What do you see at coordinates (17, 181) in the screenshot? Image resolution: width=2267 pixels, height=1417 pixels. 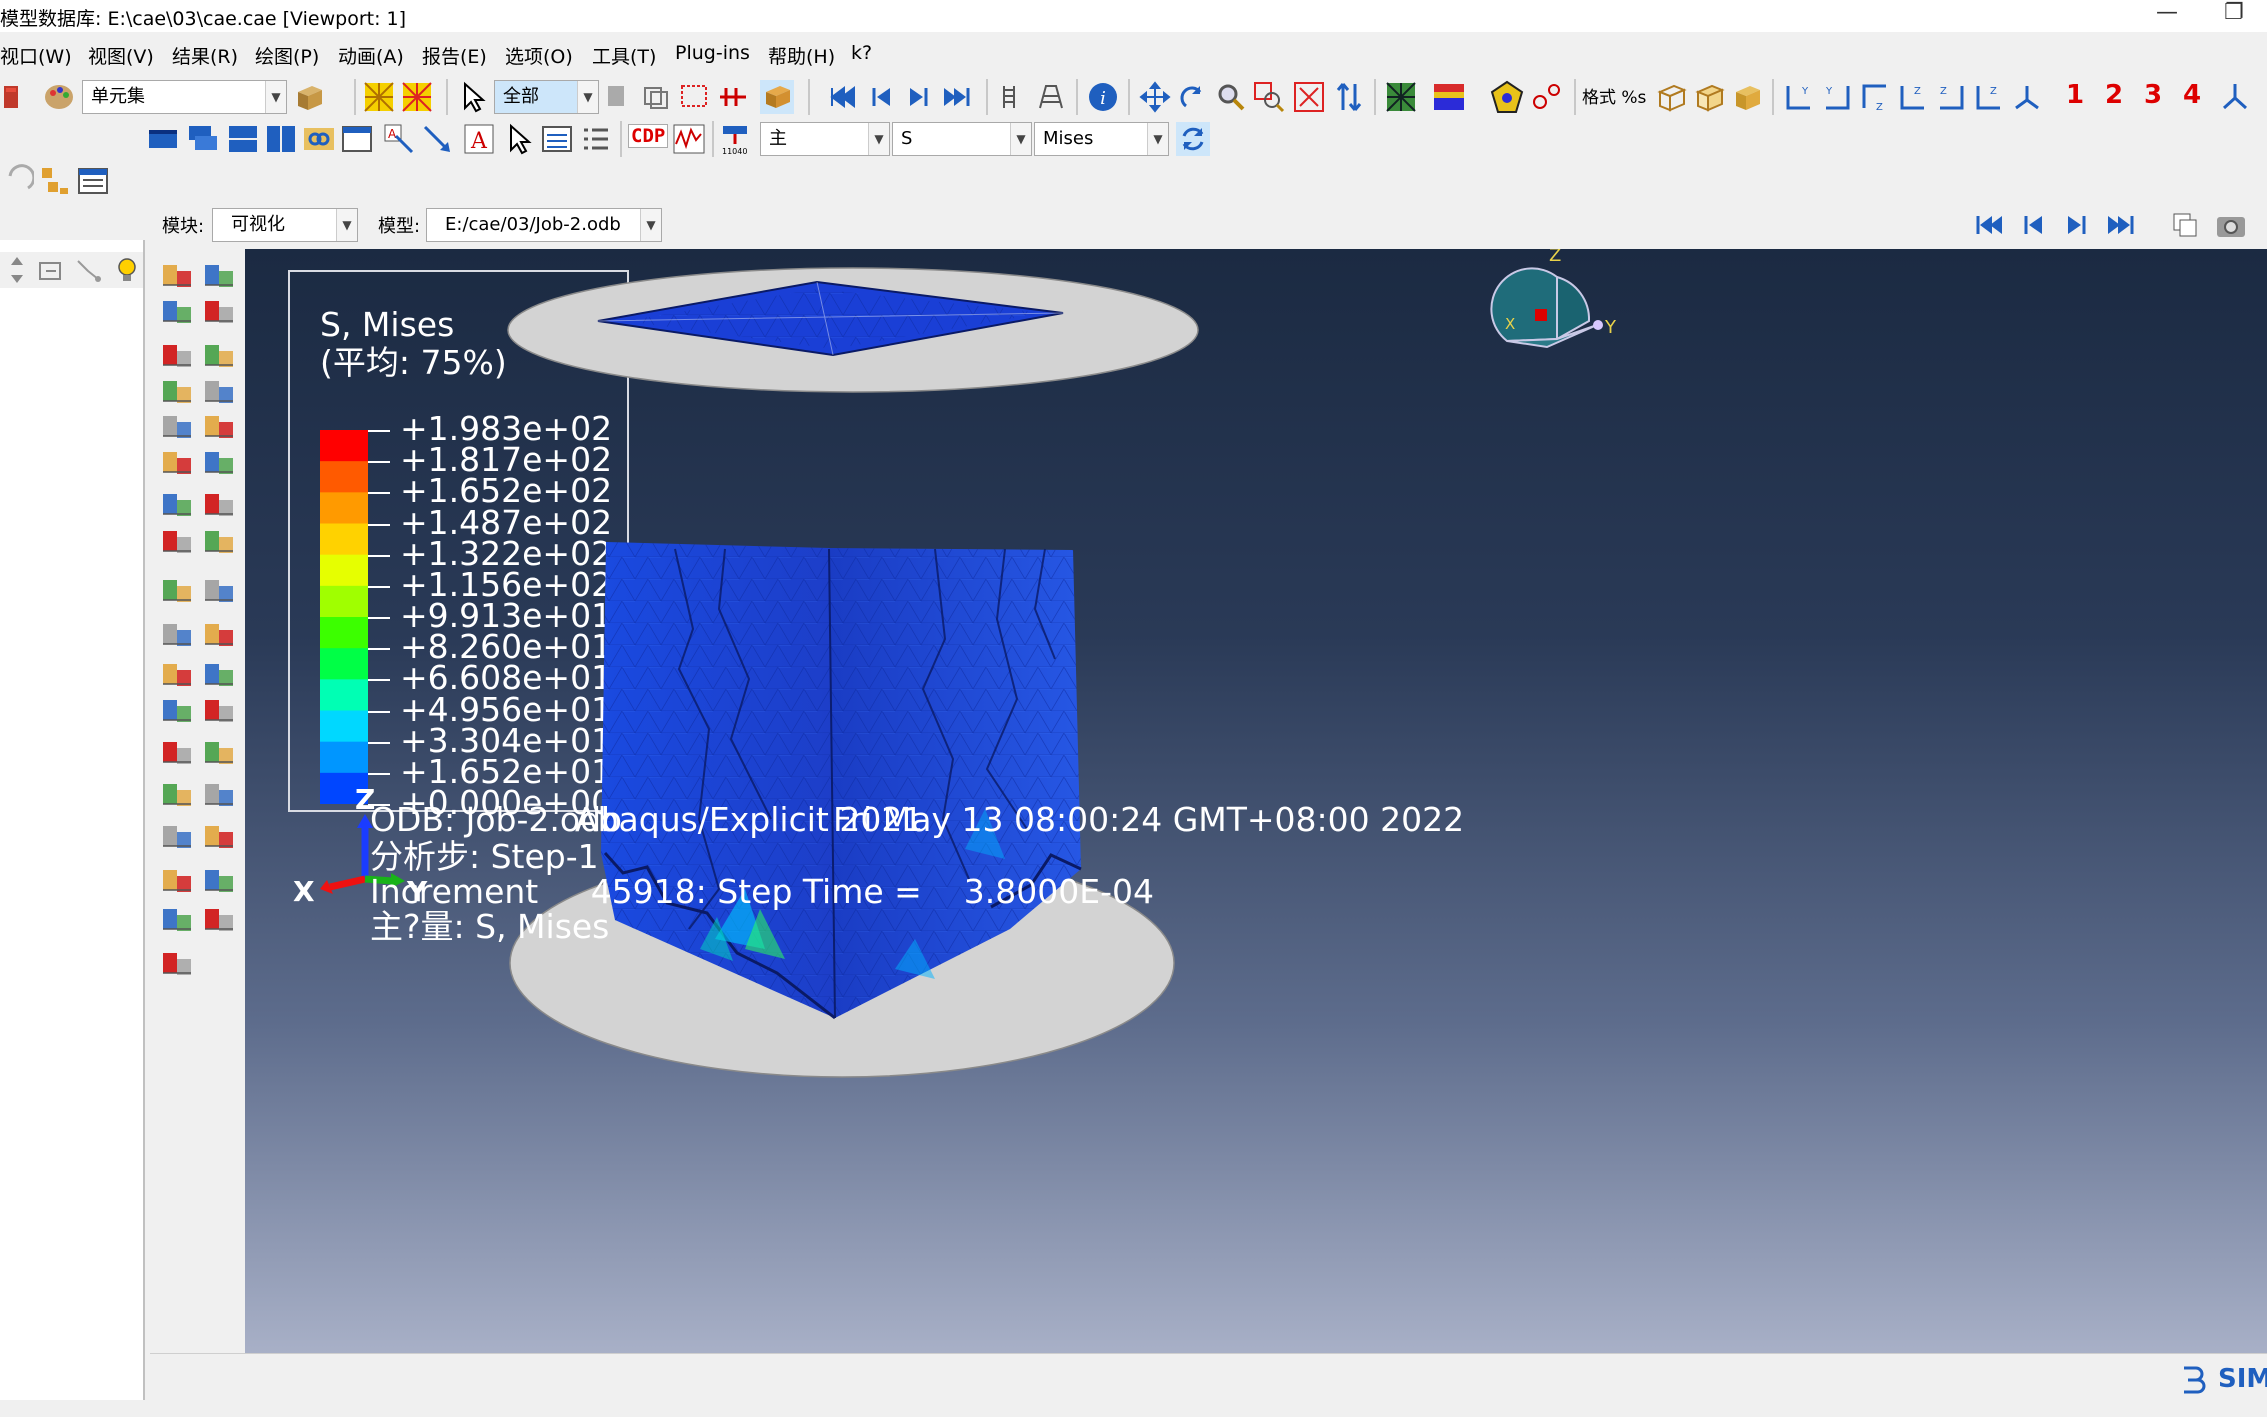 I see `undo-icon` at bounding box center [17, 181].